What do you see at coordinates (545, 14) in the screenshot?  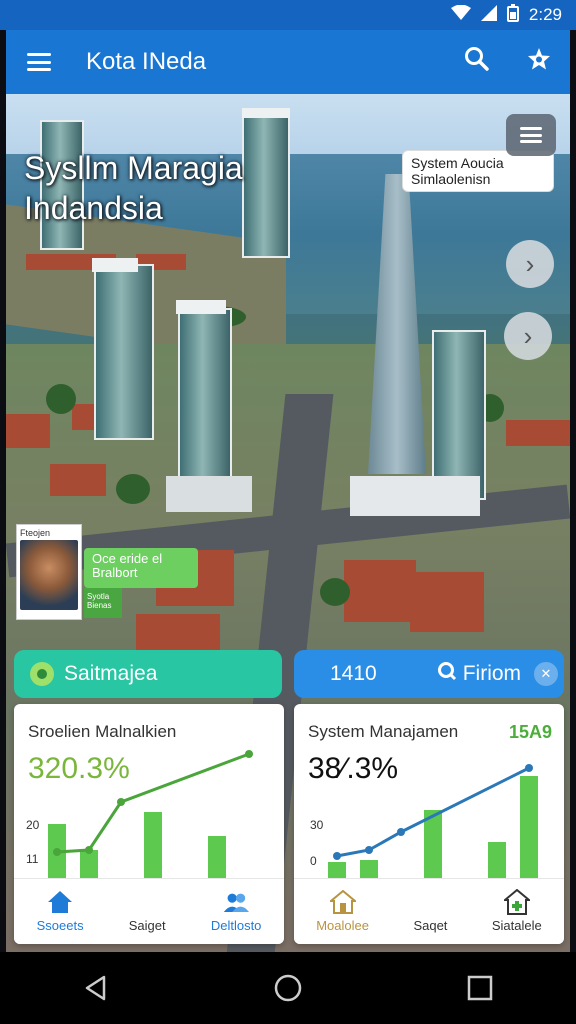 I see `status-time: 2:29` at bounding box center [545, 14].